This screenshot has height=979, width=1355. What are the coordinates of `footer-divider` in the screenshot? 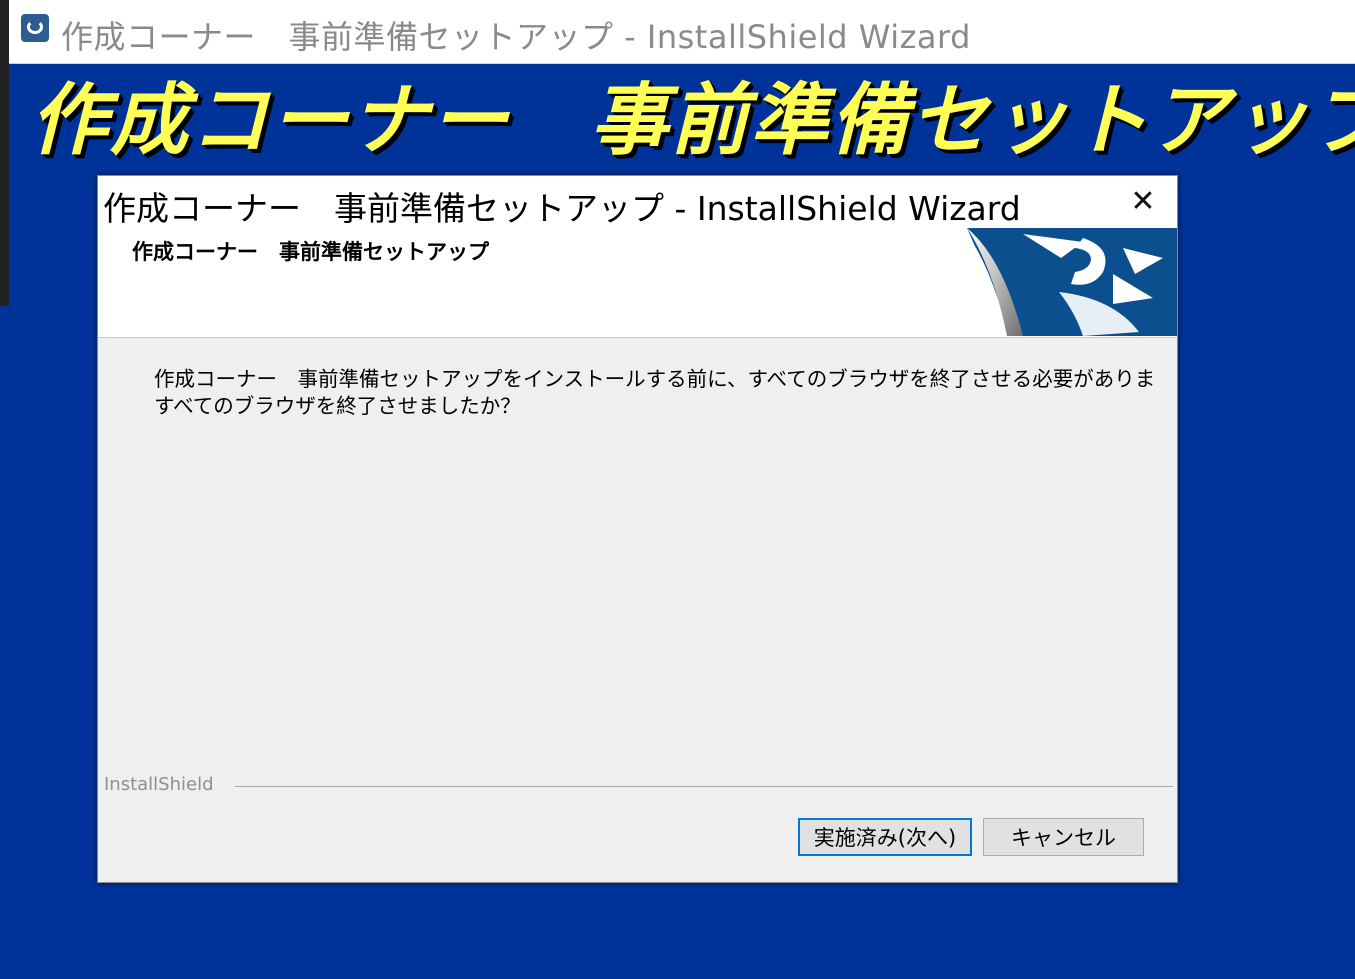 It's located at (704, 786).